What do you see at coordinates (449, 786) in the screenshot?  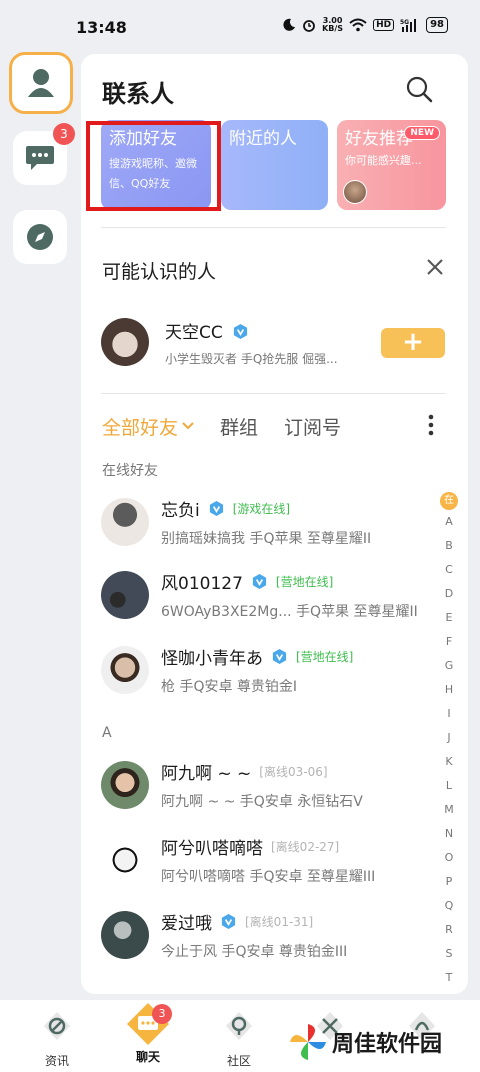 I see `alpha-index-letter: L` at bounding box center [449, 786].